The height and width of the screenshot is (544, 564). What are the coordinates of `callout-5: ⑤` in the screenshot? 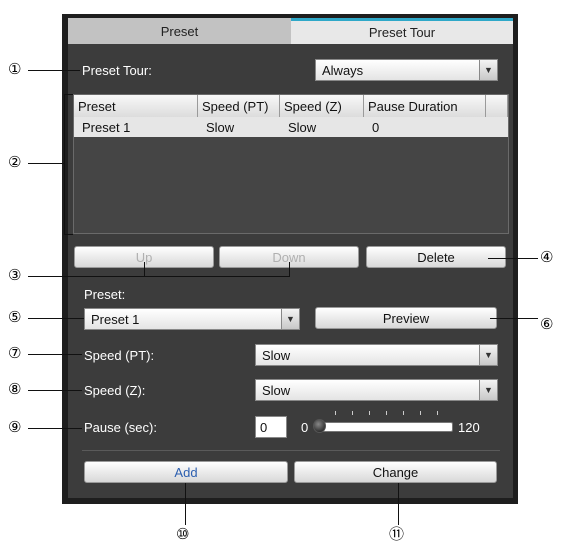 It's located at (15, 317).